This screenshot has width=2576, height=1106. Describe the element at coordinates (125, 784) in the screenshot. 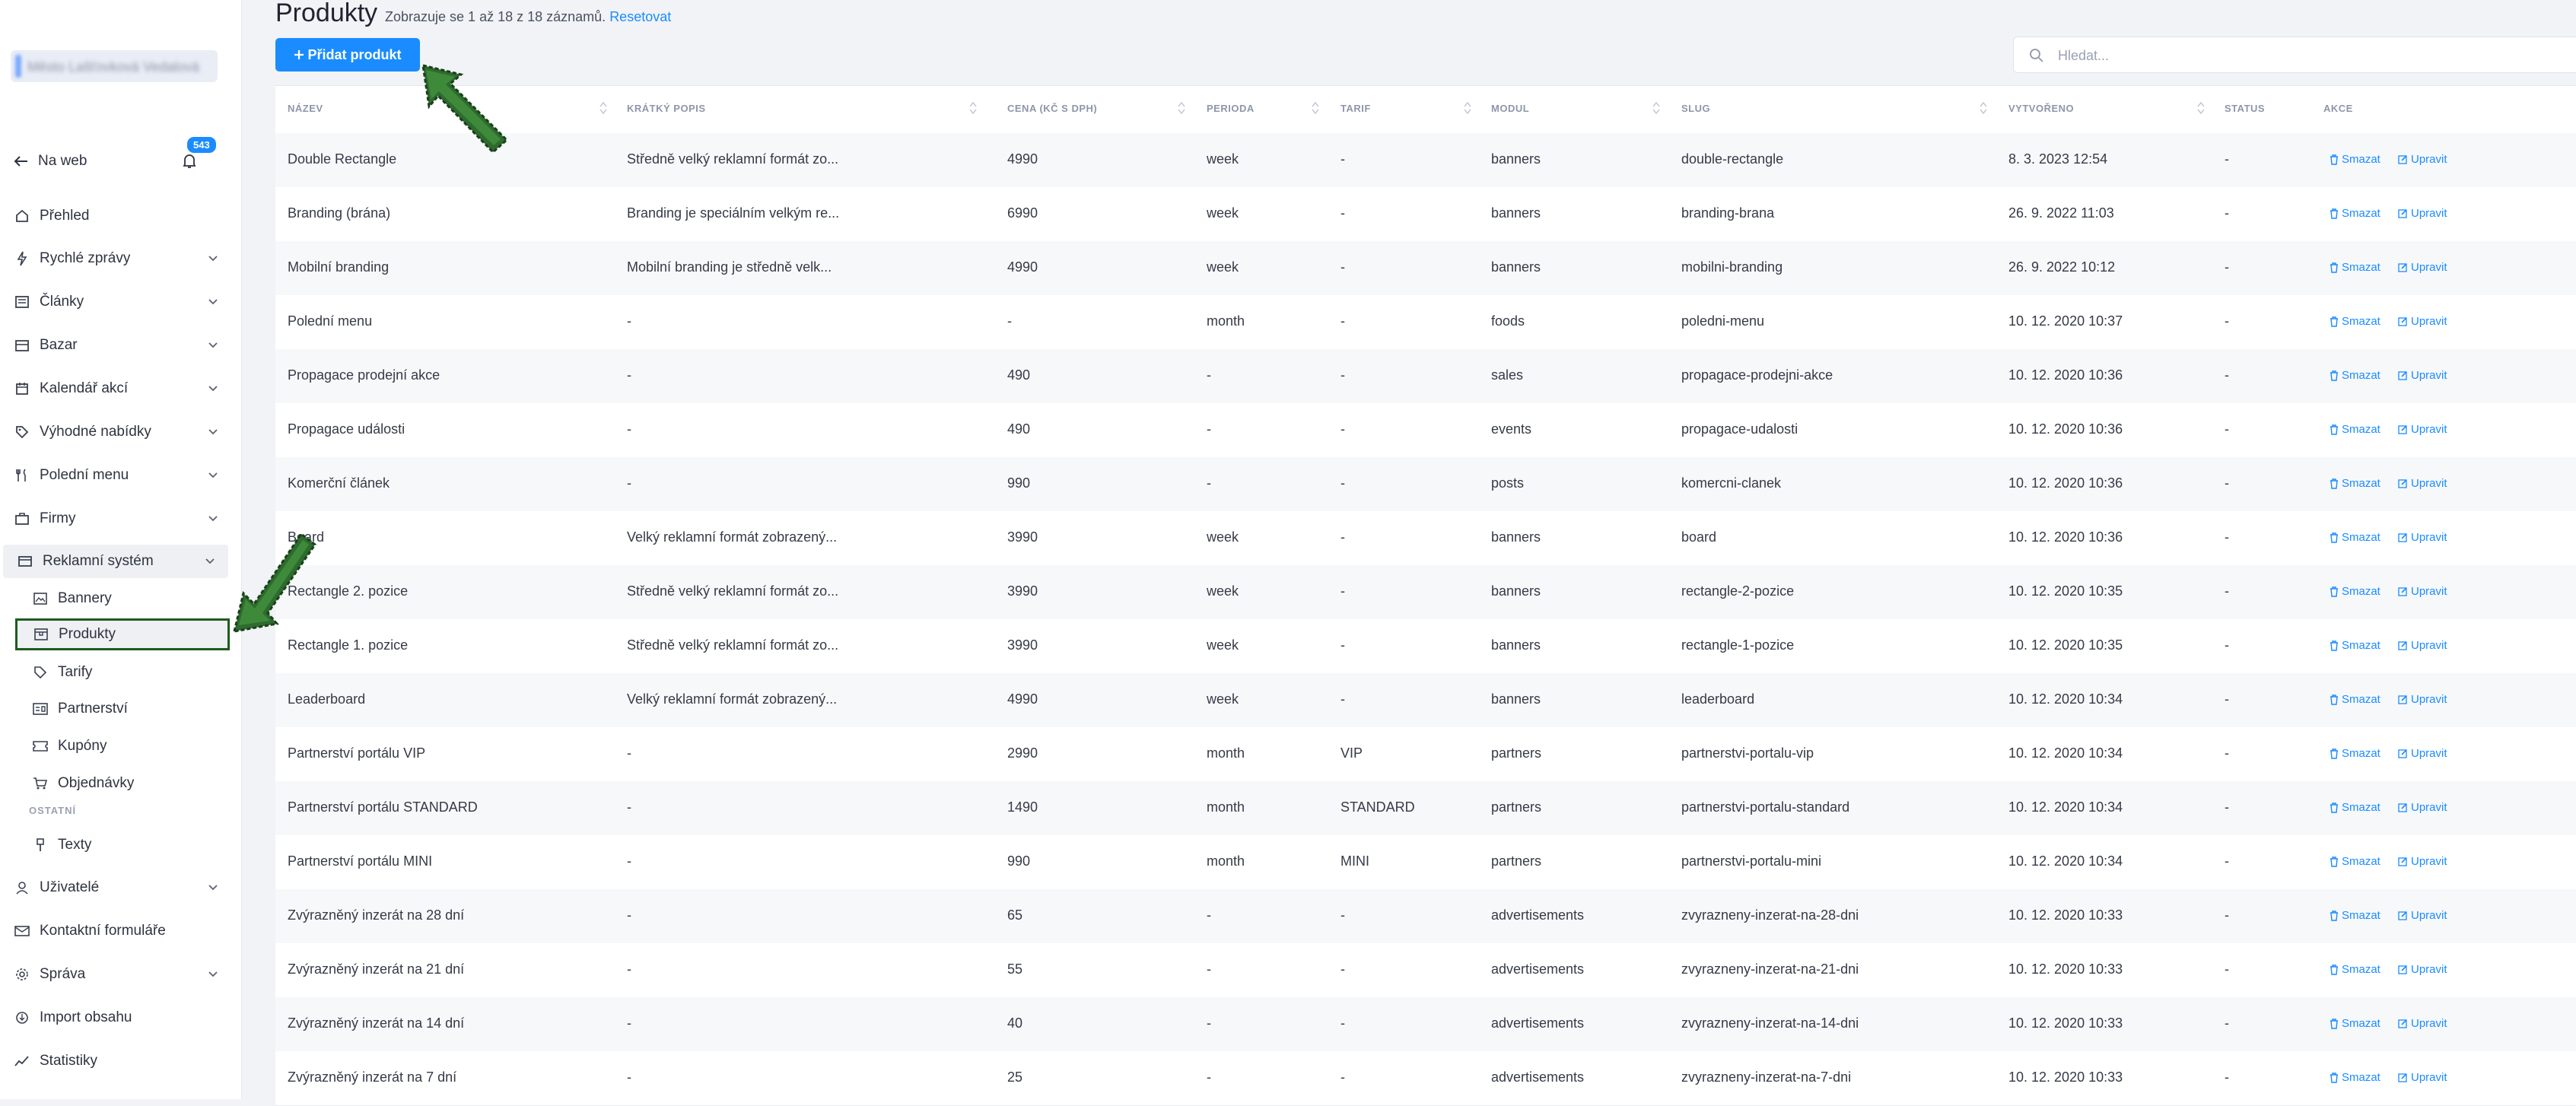

I see `sidebar-subitem-objednavky: Objednávky` at that location.